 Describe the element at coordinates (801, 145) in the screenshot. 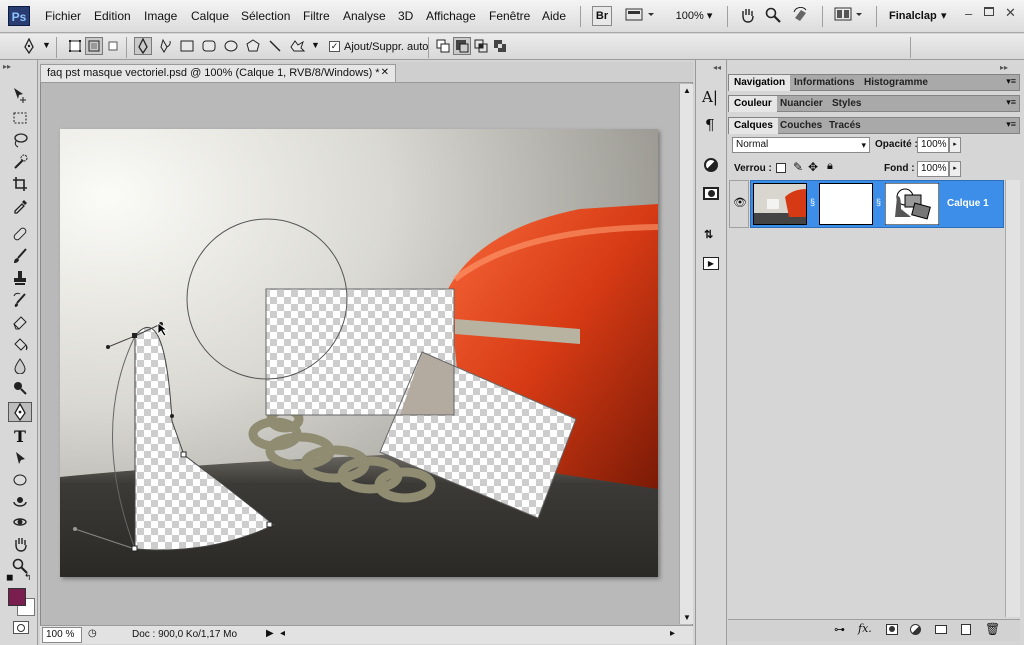

I see `blend-mode-select: Normal ▾` at that location.